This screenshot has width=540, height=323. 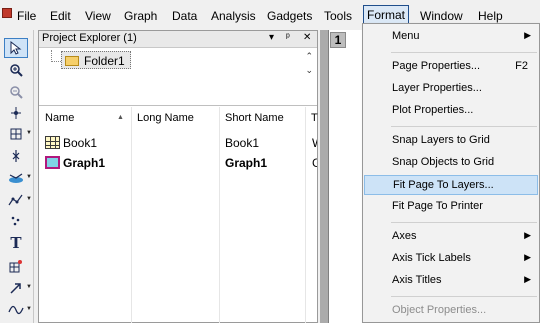 I want to click on column-header-type: T, so click(x=314, y=118).